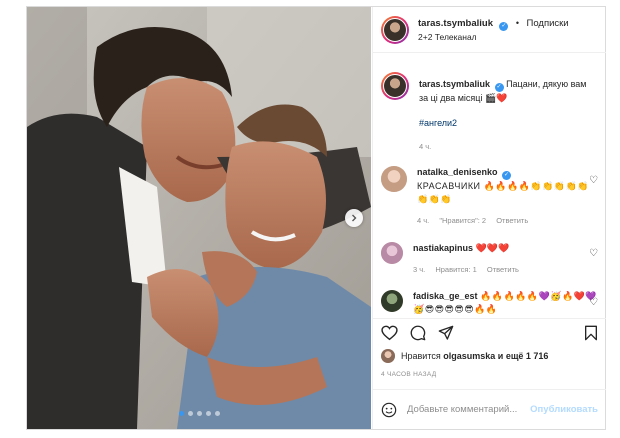 The height and width of the screenshot is (438, 620). I want to click on comment-icon, so click(418, 333).